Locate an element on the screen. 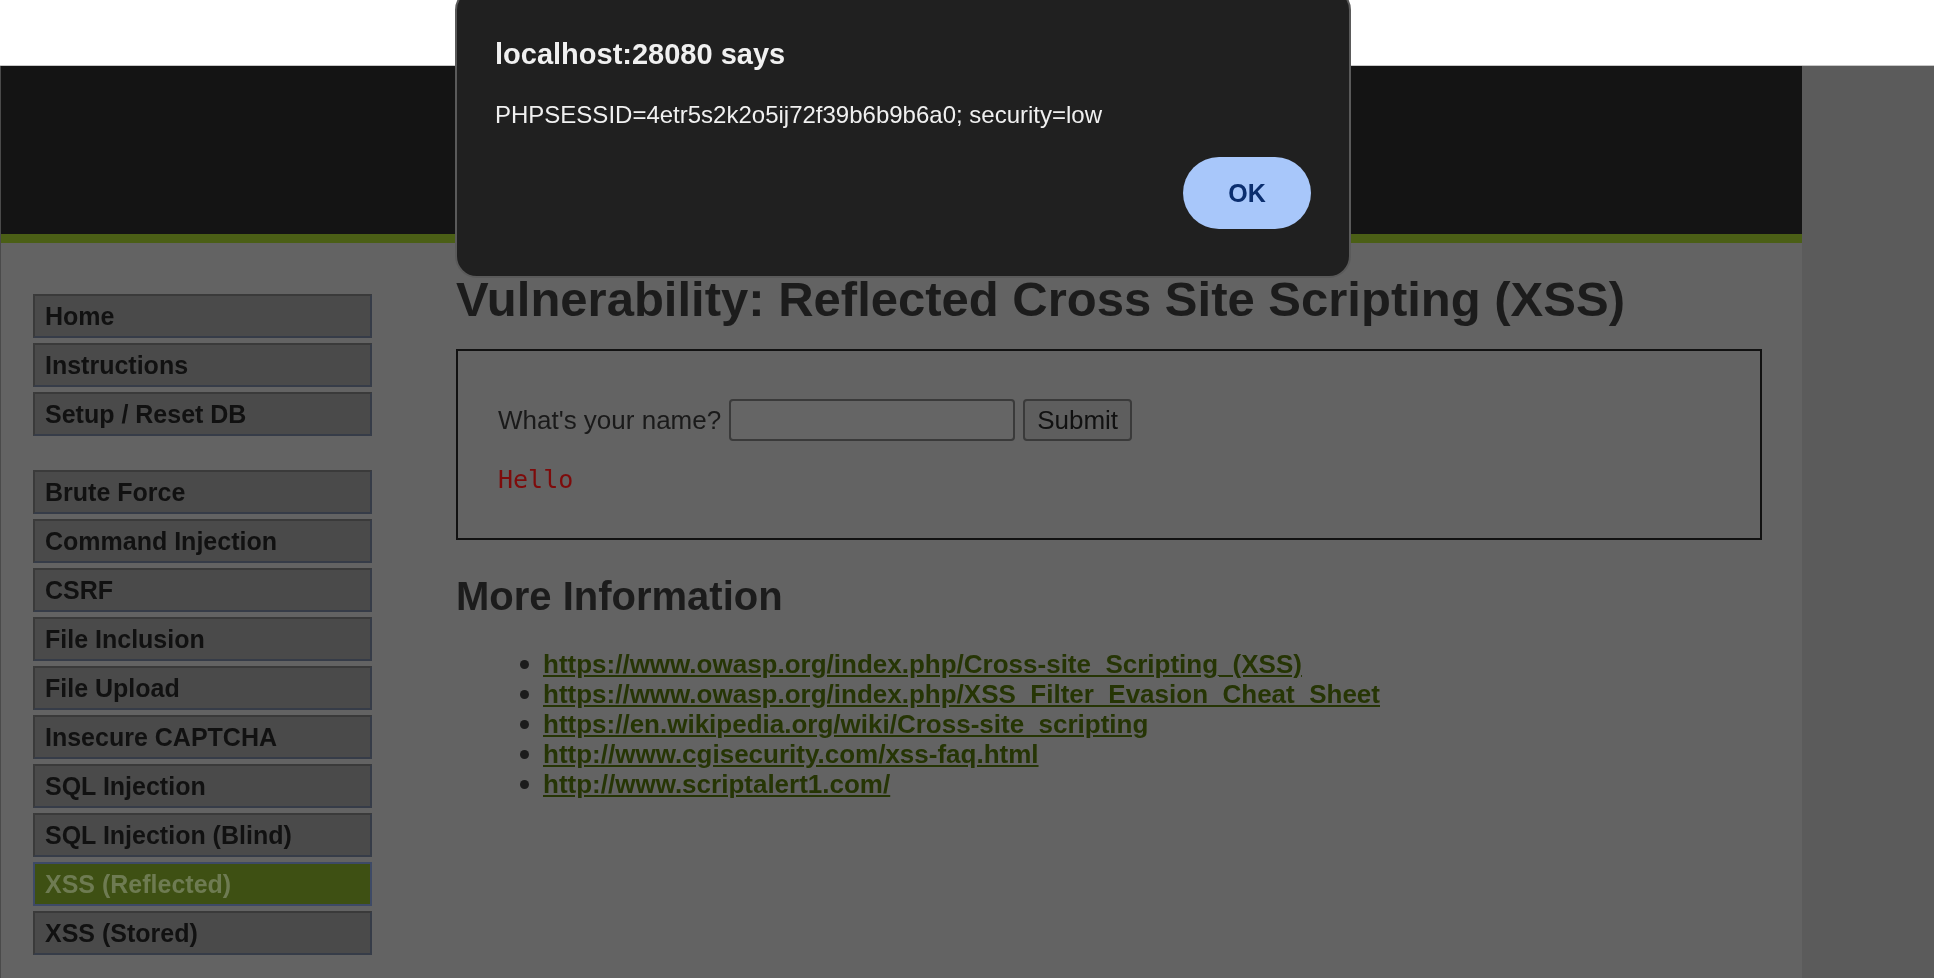 This screenshot has height=978, width=1934. name-label: What's your name? is located at coordinates (610, 420).